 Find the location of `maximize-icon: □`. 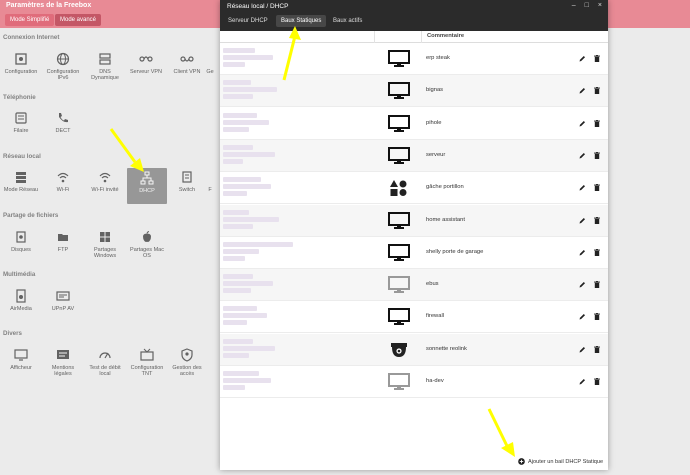

maximize-icon: □ is located at coordinates (587, 5).